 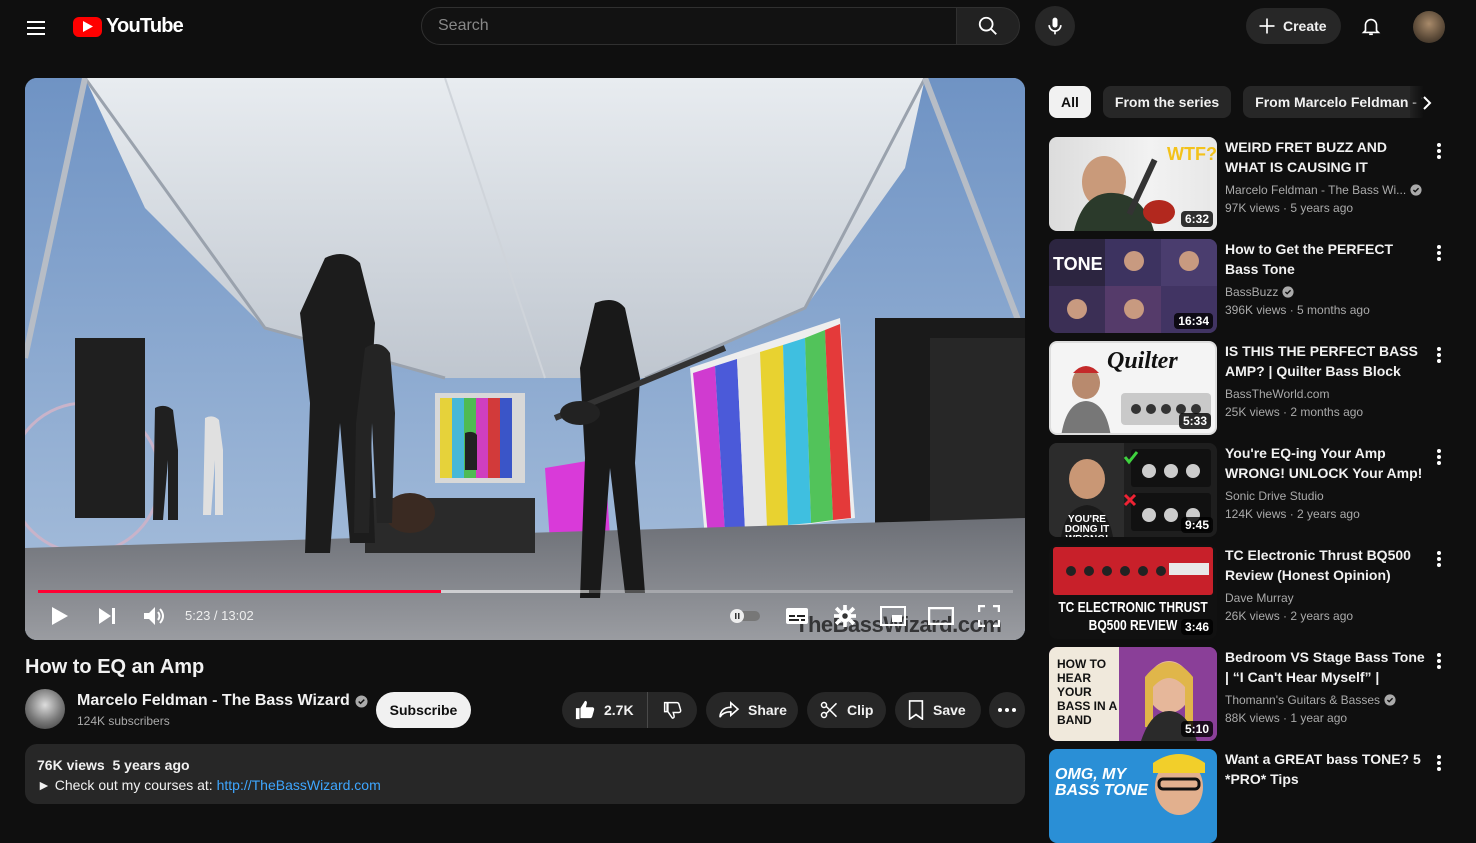 What do you see at coordinates (697, 26) in the screenshot?
I see `search-input` at bounding box center [697, 26].